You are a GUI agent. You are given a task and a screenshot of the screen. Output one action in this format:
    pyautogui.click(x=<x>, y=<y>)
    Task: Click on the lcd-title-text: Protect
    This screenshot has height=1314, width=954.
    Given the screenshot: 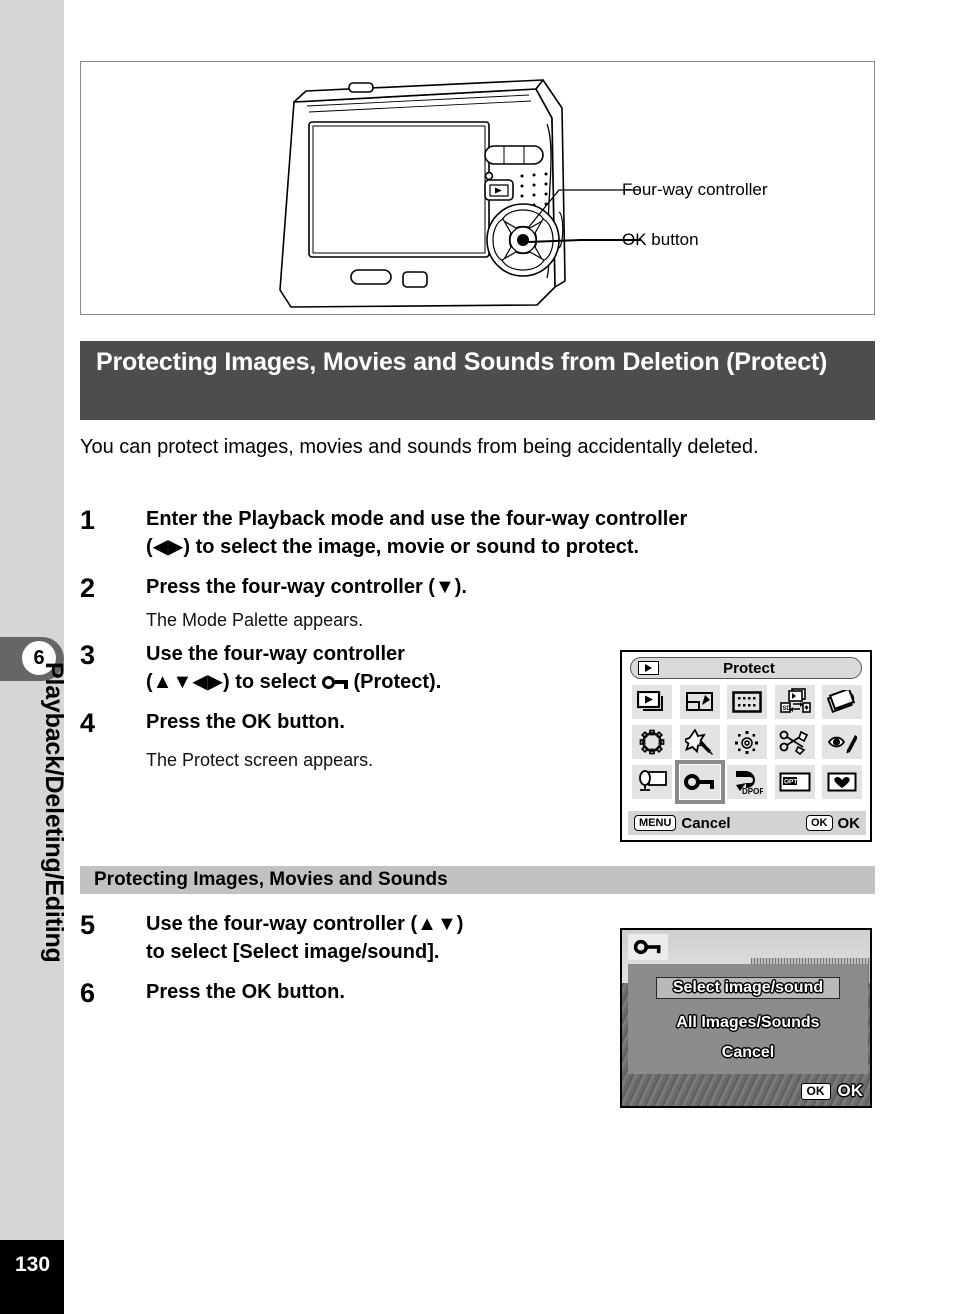 What is the action you would take?
    pyautogui.click(x=749, y=668)
    